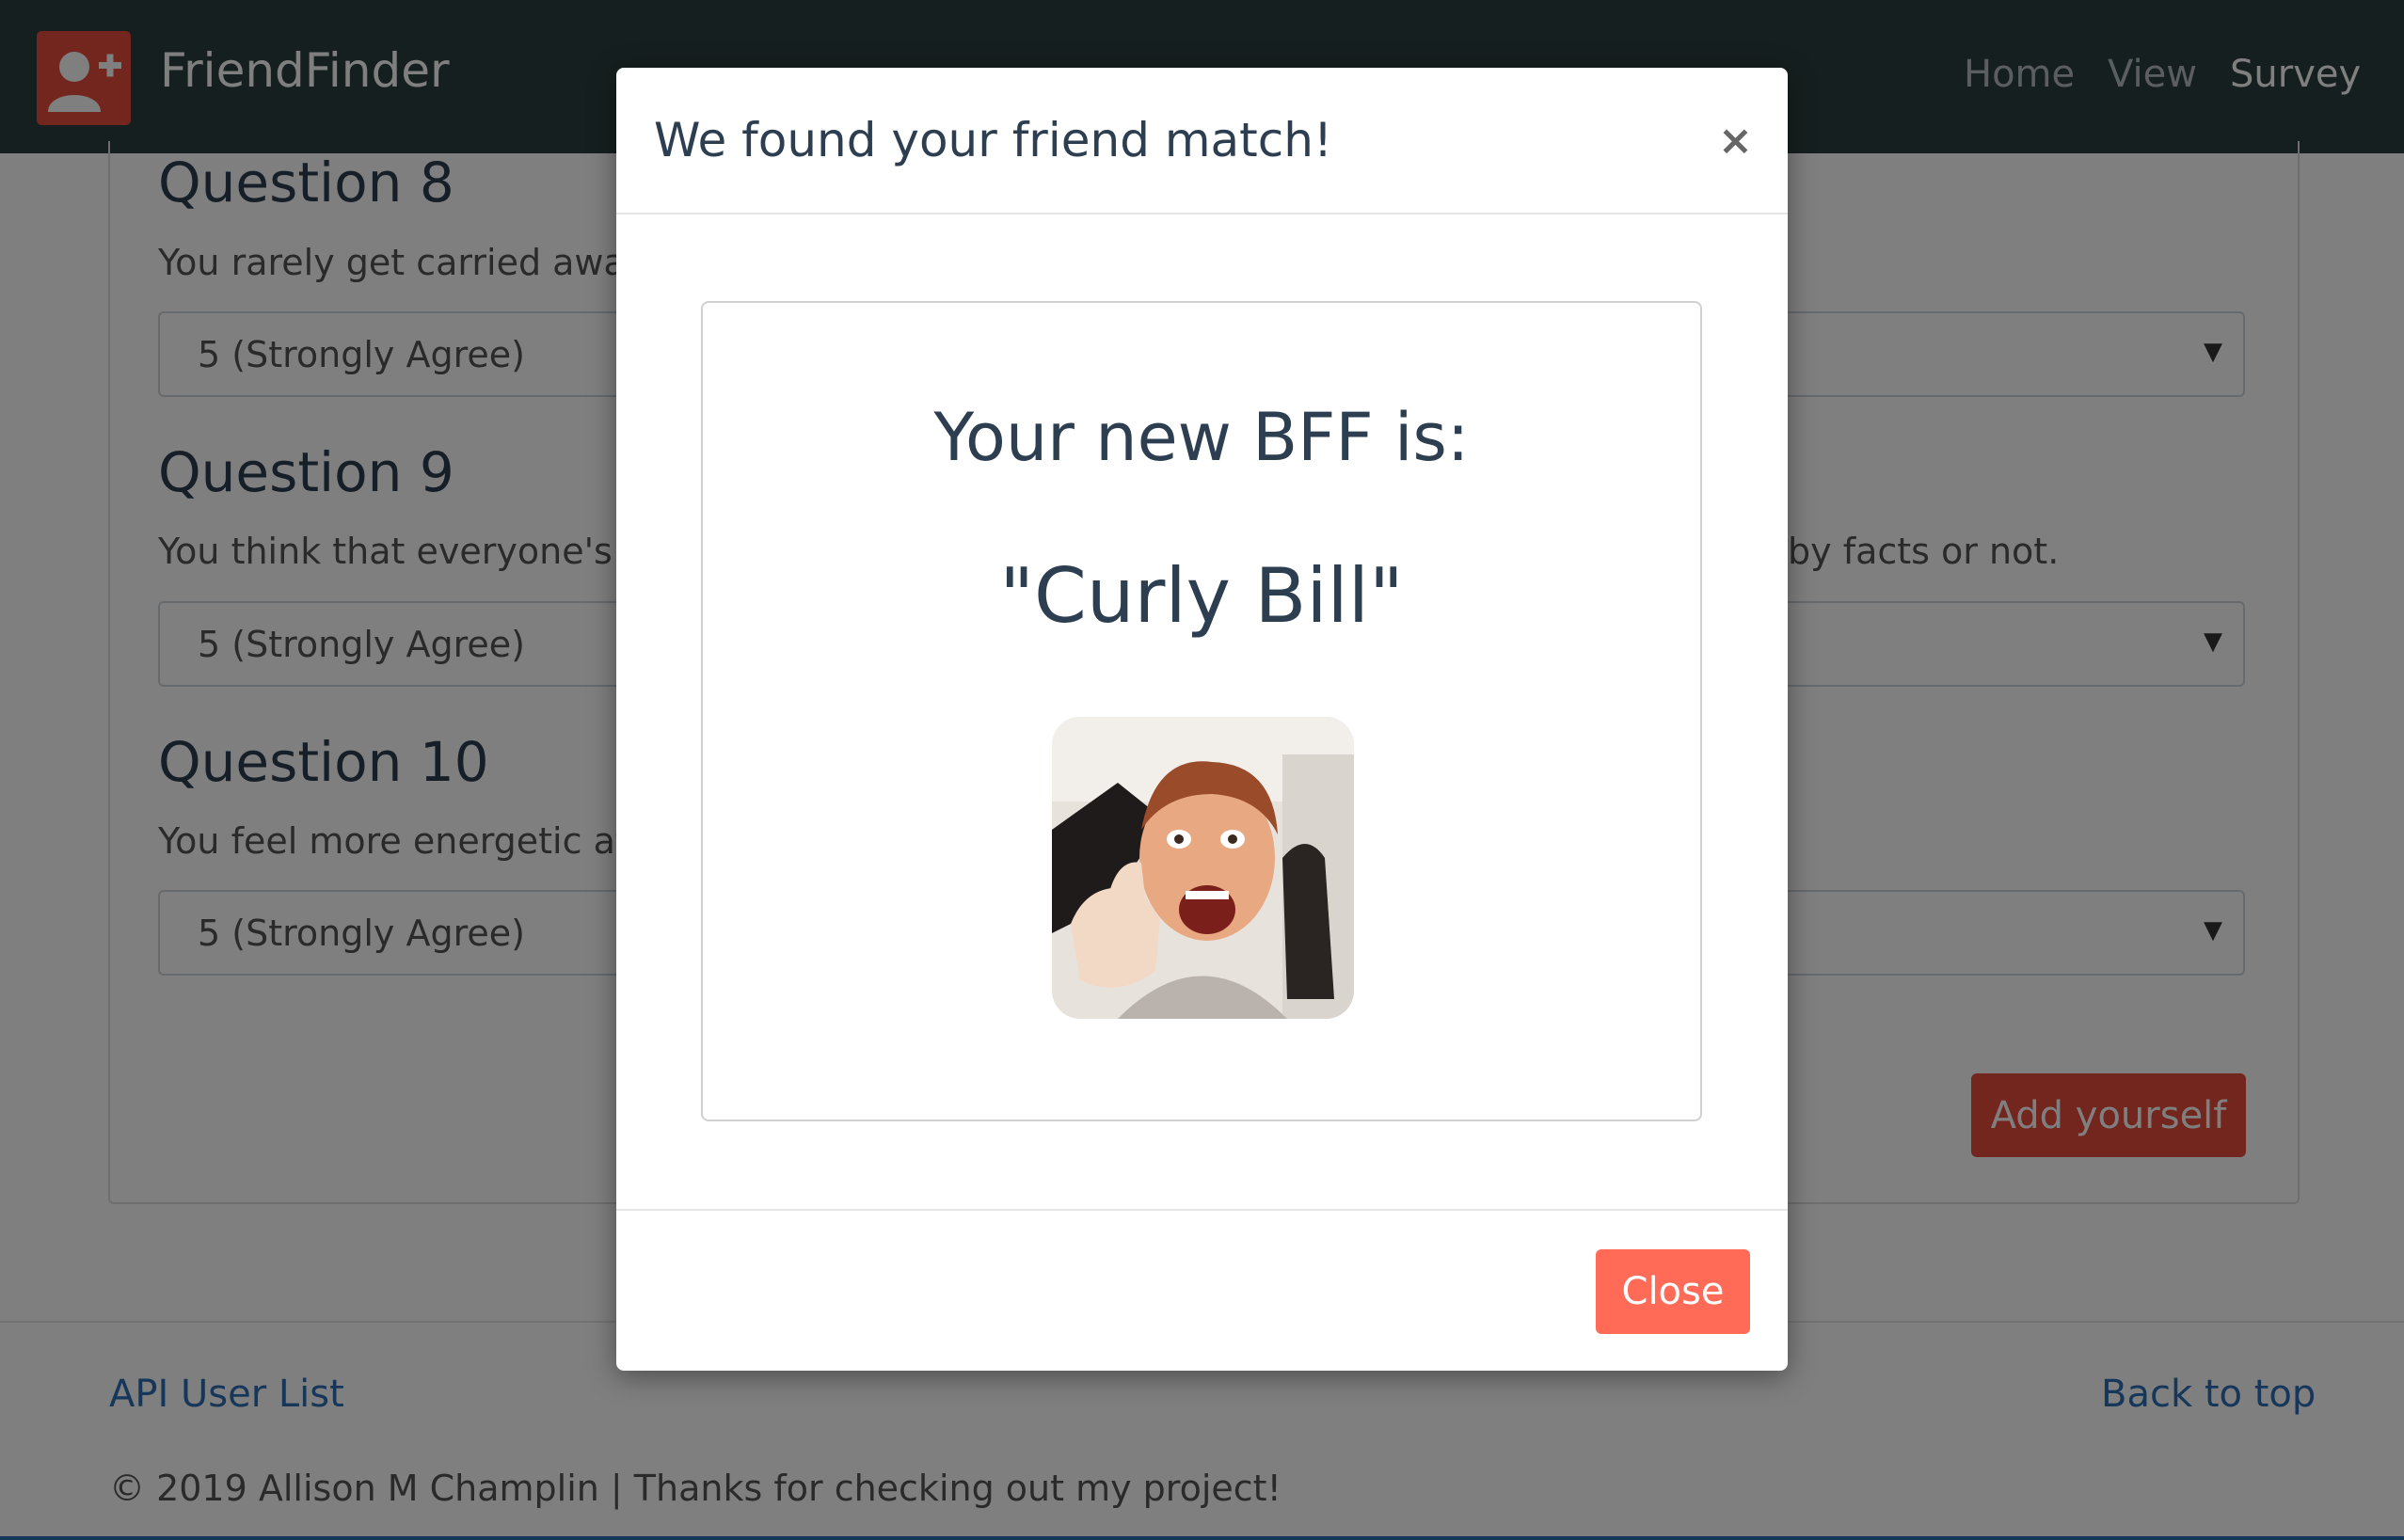  I want to click on friend-photo, so click(1203, 868).